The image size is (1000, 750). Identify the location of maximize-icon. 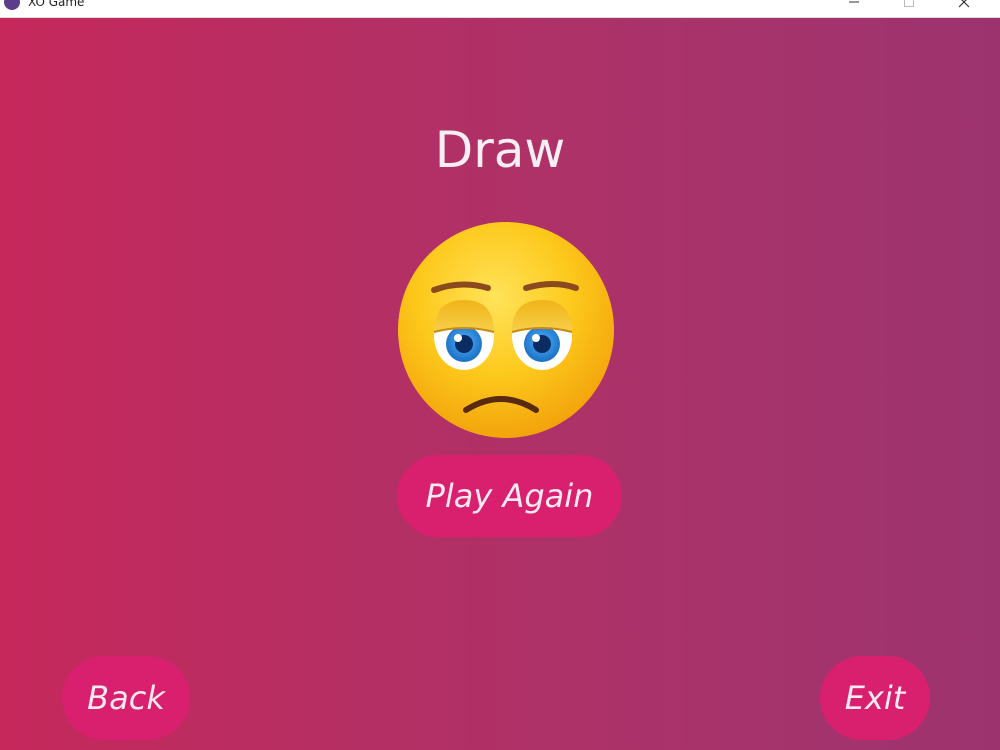
(909, 3).